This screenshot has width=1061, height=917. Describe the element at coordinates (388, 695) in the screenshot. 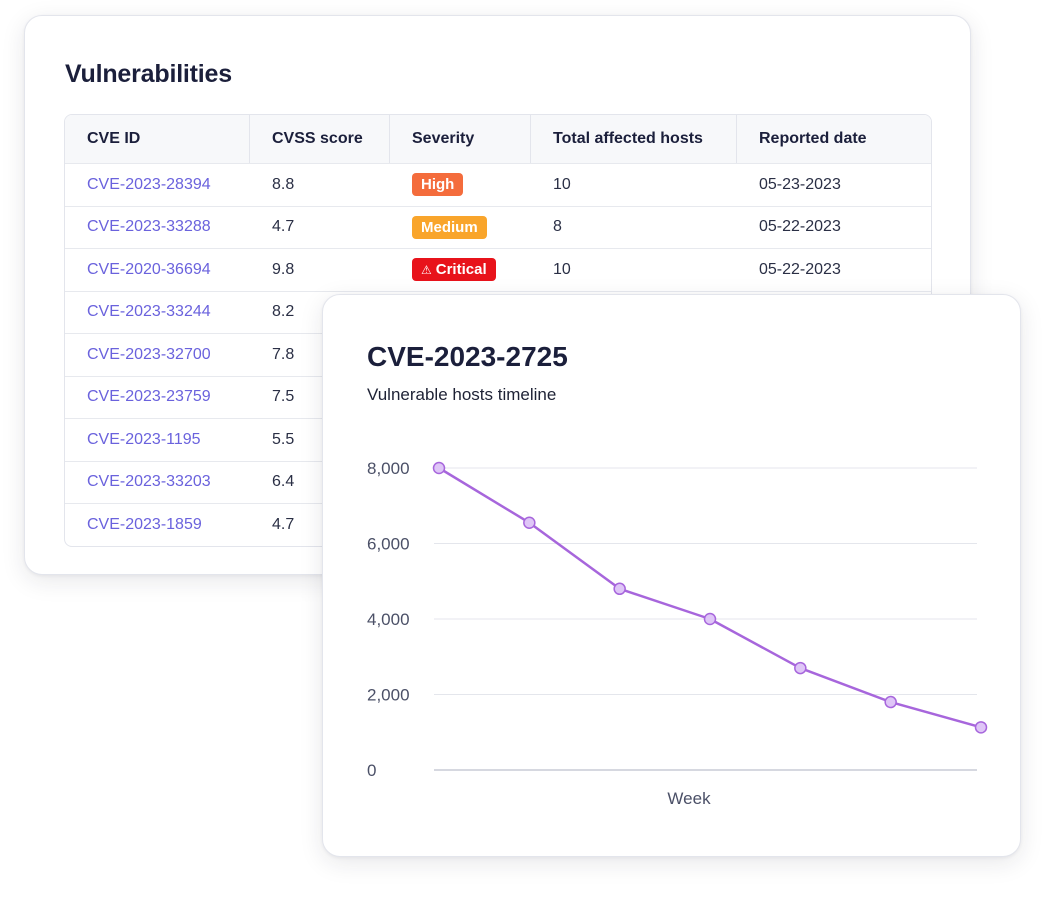

I see `y-tick-label: 2,000` at that location.